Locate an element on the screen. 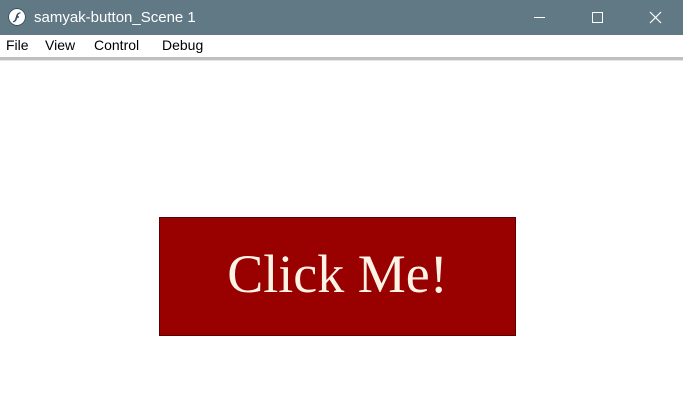 The width and height of the screenshot is (683, 415). close-icon is located at coordinates (655, 17).